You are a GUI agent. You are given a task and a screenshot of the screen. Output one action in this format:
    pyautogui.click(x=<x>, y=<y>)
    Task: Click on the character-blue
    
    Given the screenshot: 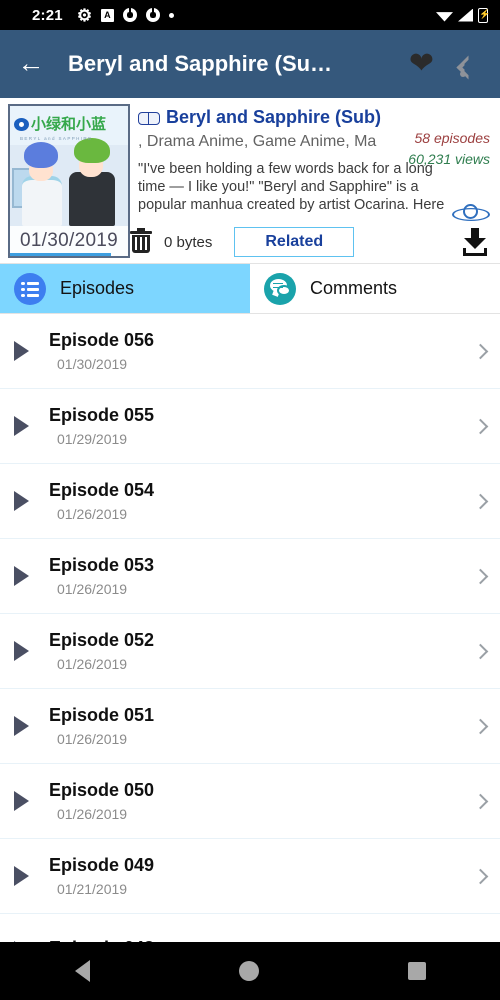 What is the action you would take?
    pyautogui.click(x=42, y=184)
    